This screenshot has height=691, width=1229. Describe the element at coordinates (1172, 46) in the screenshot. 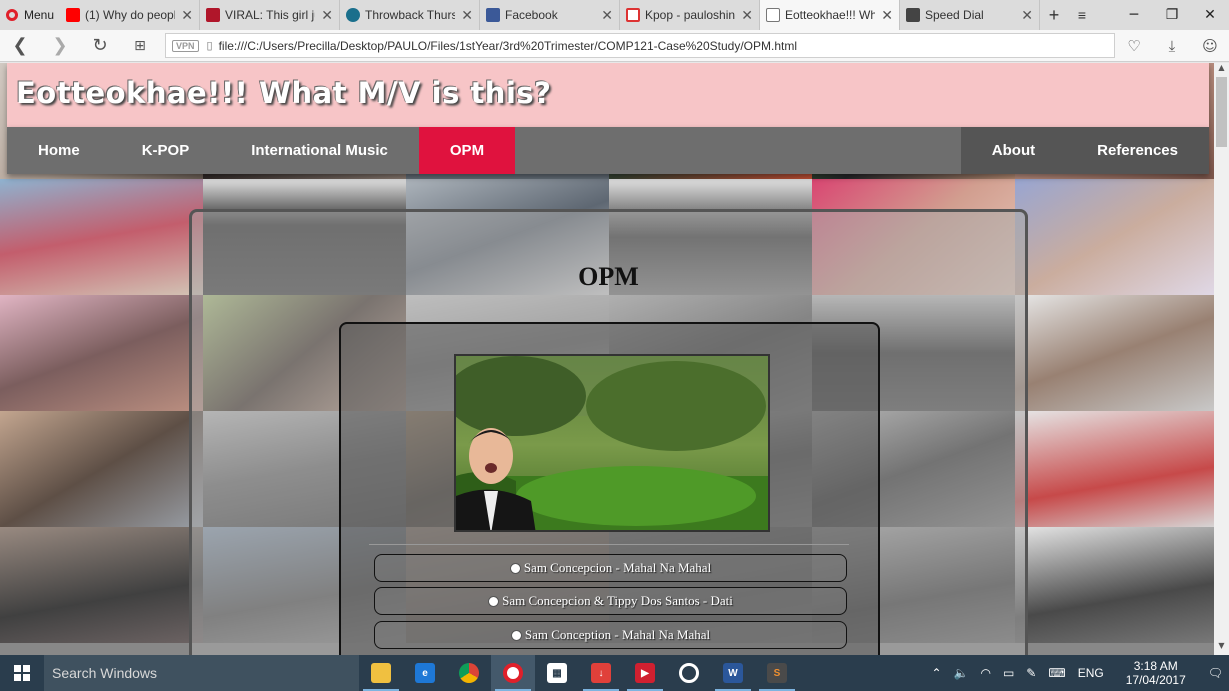

I see `download-icon: ⤓` at that location.